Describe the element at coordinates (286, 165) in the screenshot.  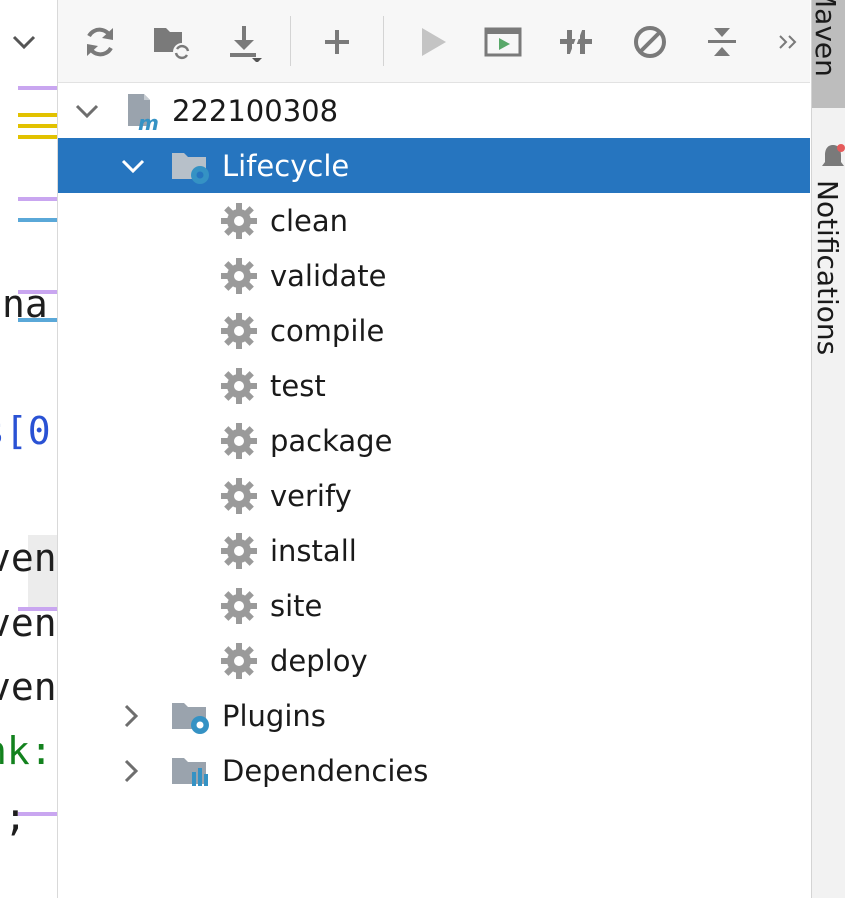
I see `lifecycle-label: Lifecycle` at that location.